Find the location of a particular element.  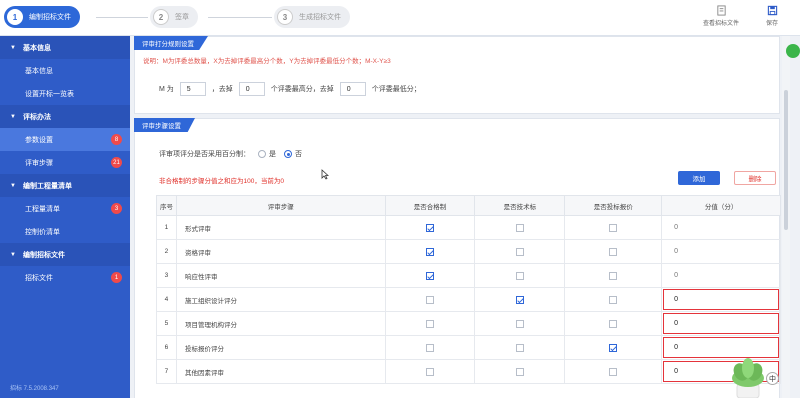

count-badge: 3 is located at coordinates (116, 208).